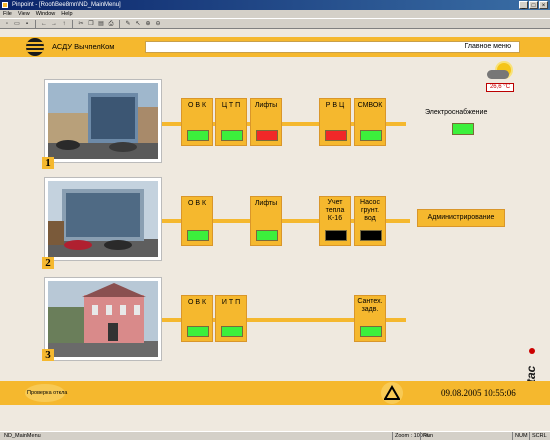 This screenshot has height=440, width=550. Describe the element at coordinates (138, 24) in the screenshot. I see `select-icon: ↖` at that location.